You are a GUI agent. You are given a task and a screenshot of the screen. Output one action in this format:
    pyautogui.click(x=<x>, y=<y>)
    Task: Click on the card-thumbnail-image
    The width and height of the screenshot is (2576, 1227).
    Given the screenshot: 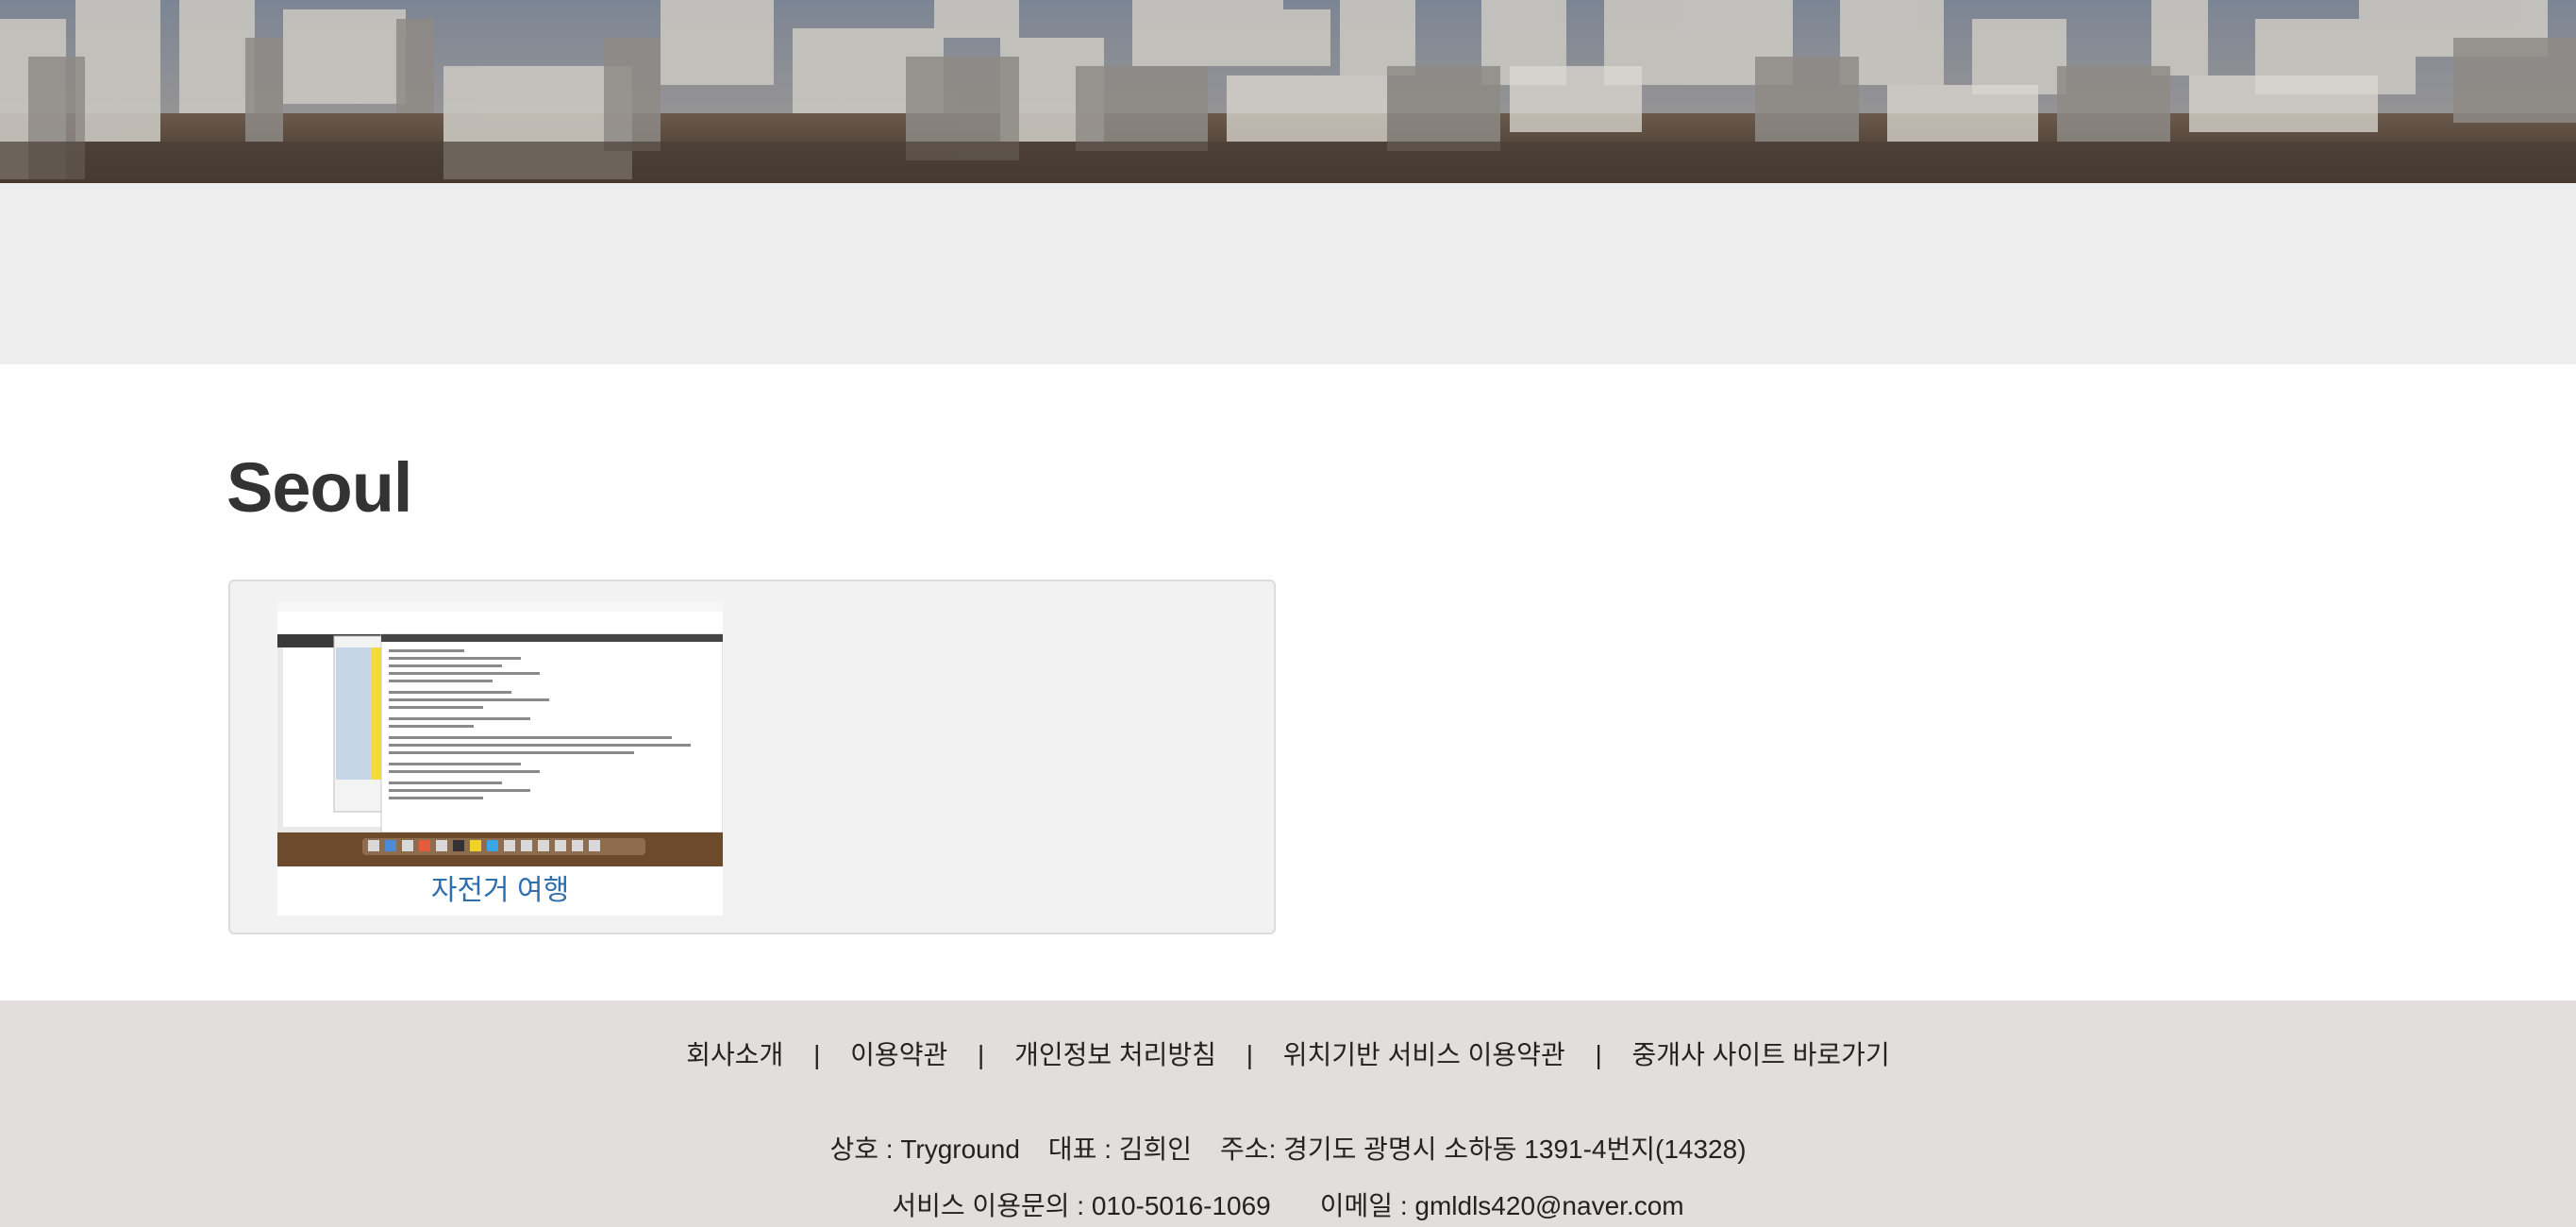 What is the action you would take?
    pyautogui.click(x=500, y=734)
    